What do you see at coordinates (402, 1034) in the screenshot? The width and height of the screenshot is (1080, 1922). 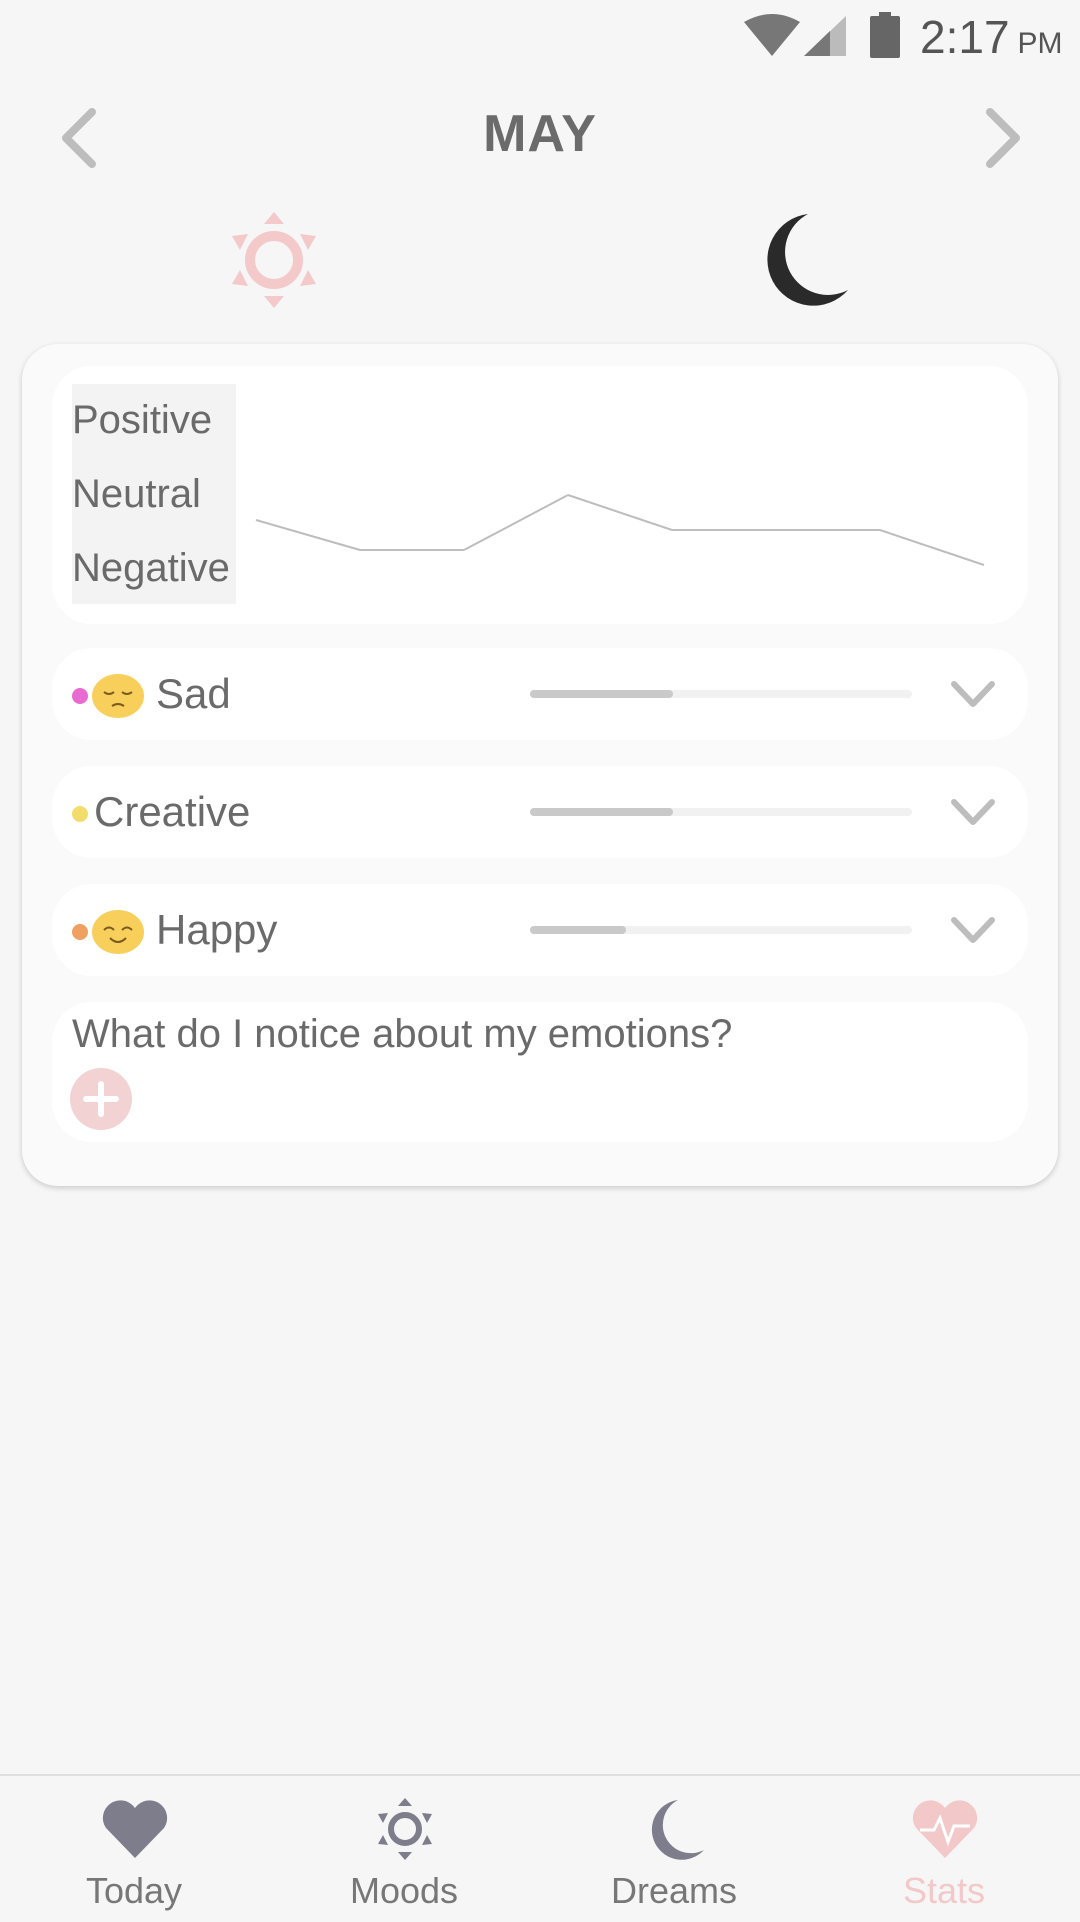 I see `notes-prompt: What do I notice about my emotions?` at bounding box center [402, 1034].